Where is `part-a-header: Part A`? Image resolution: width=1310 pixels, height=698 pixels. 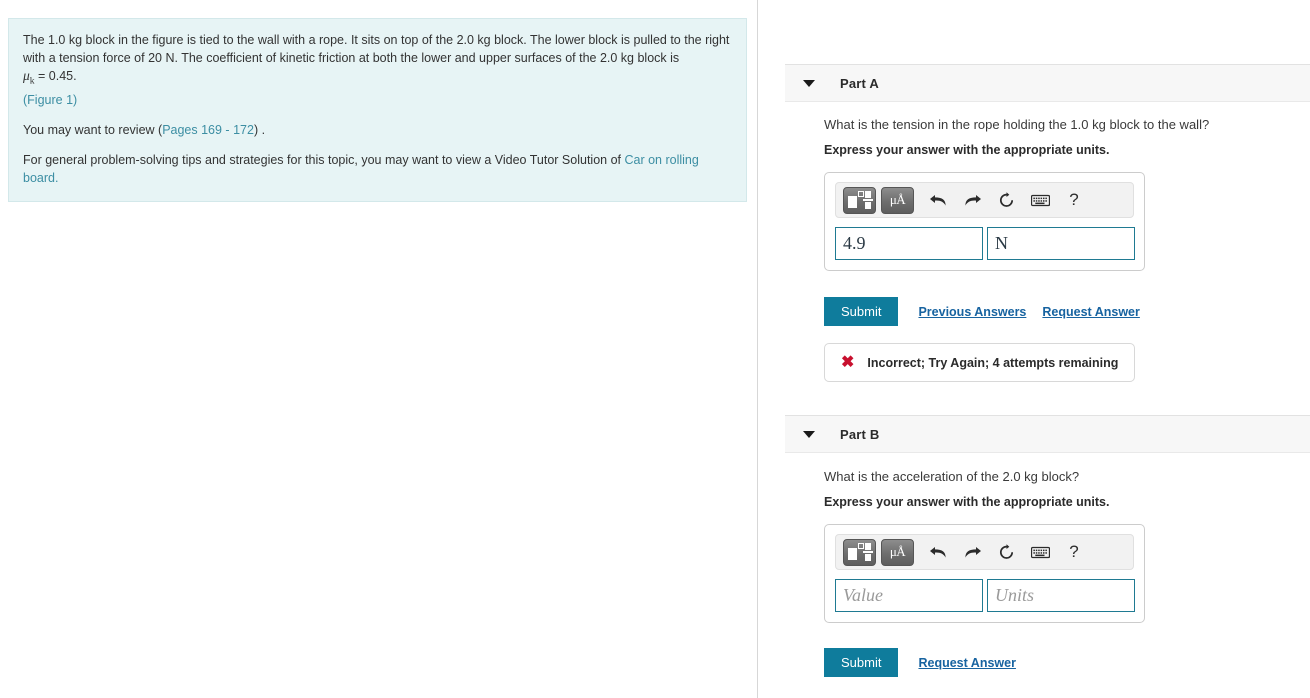
part-a-header: Part A is located at coordinates (1047, 83).